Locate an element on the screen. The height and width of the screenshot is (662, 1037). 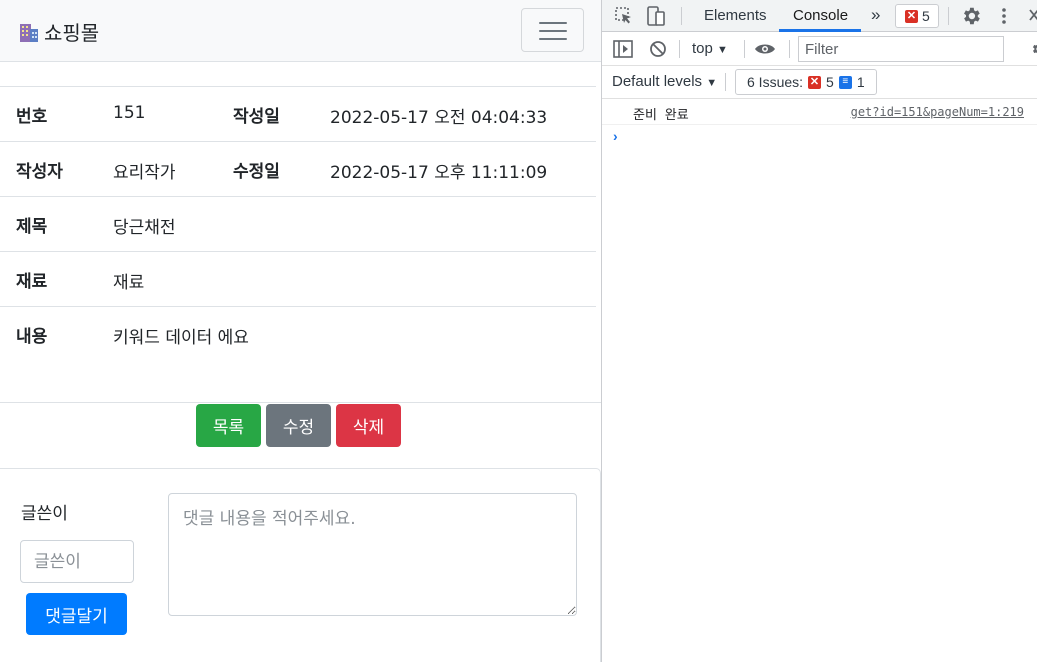
navbar: 쇼핑몰 is located at coordinates (300, 31).